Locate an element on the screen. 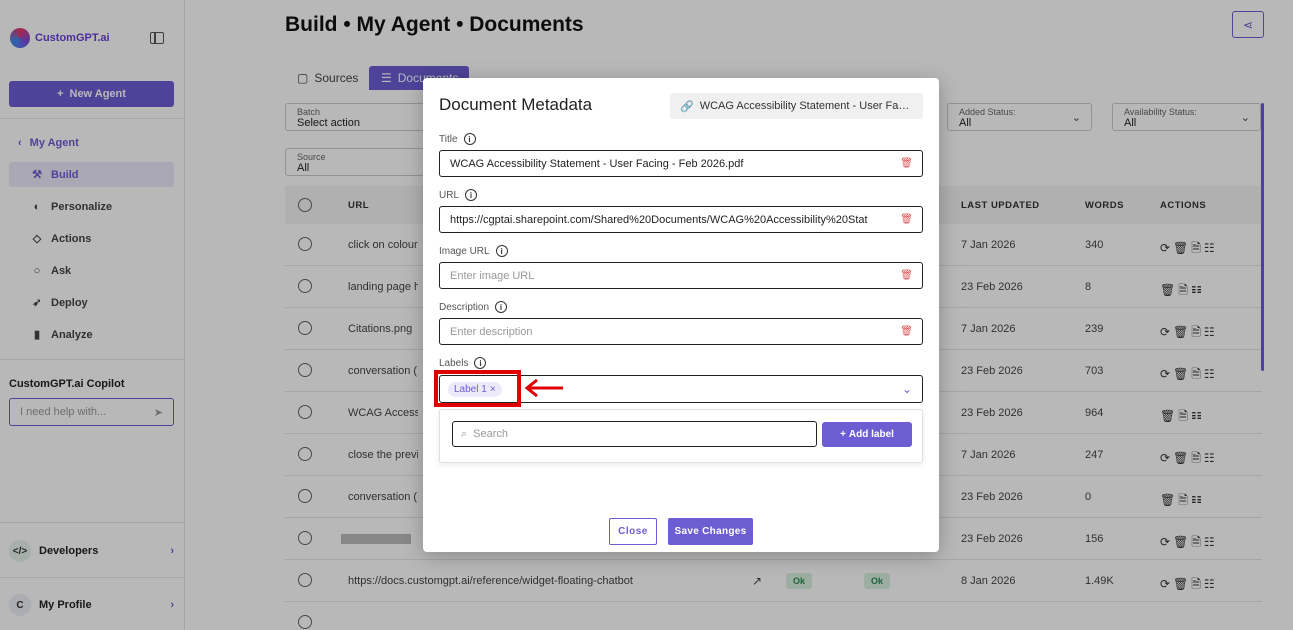  add-label-button: + Add label is located at coordinates (867, 434).